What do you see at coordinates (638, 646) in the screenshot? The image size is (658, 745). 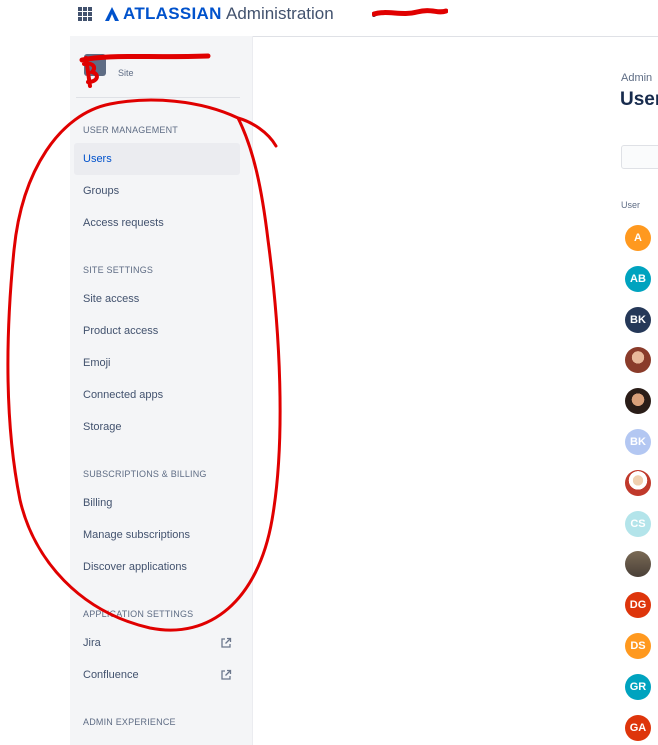 I see `user-avatar: DS` at bounding box center [638, 646].